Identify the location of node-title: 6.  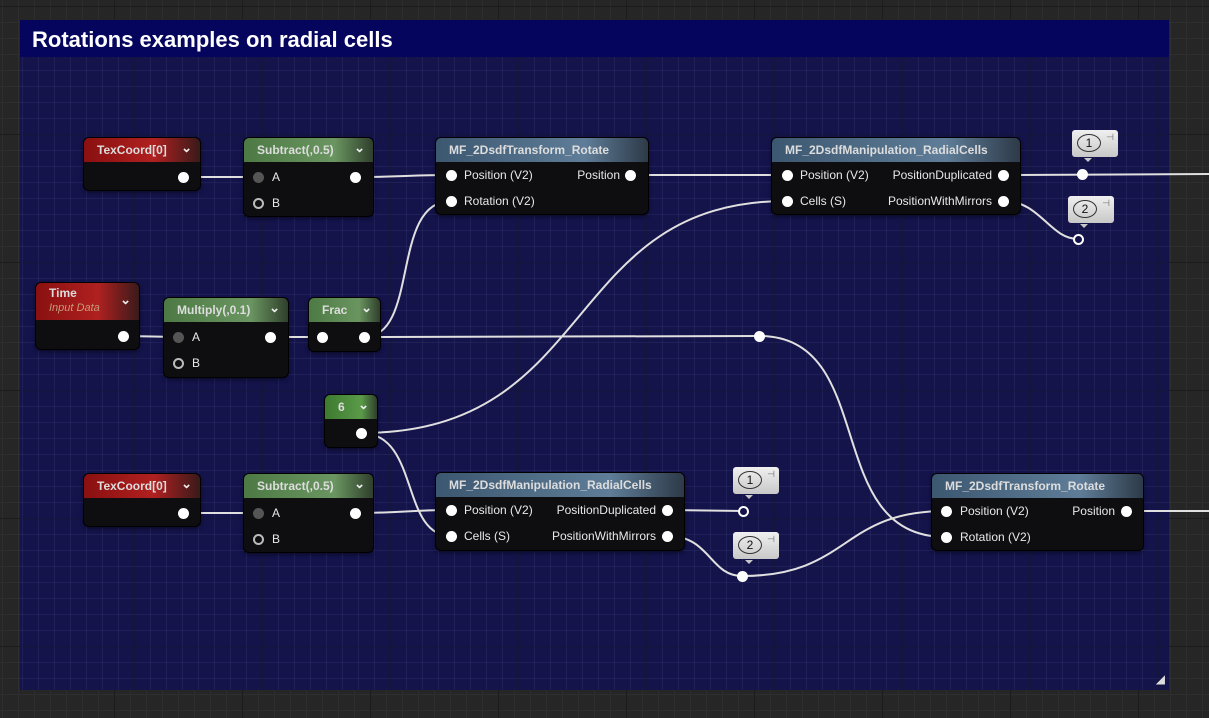
(341, 407).